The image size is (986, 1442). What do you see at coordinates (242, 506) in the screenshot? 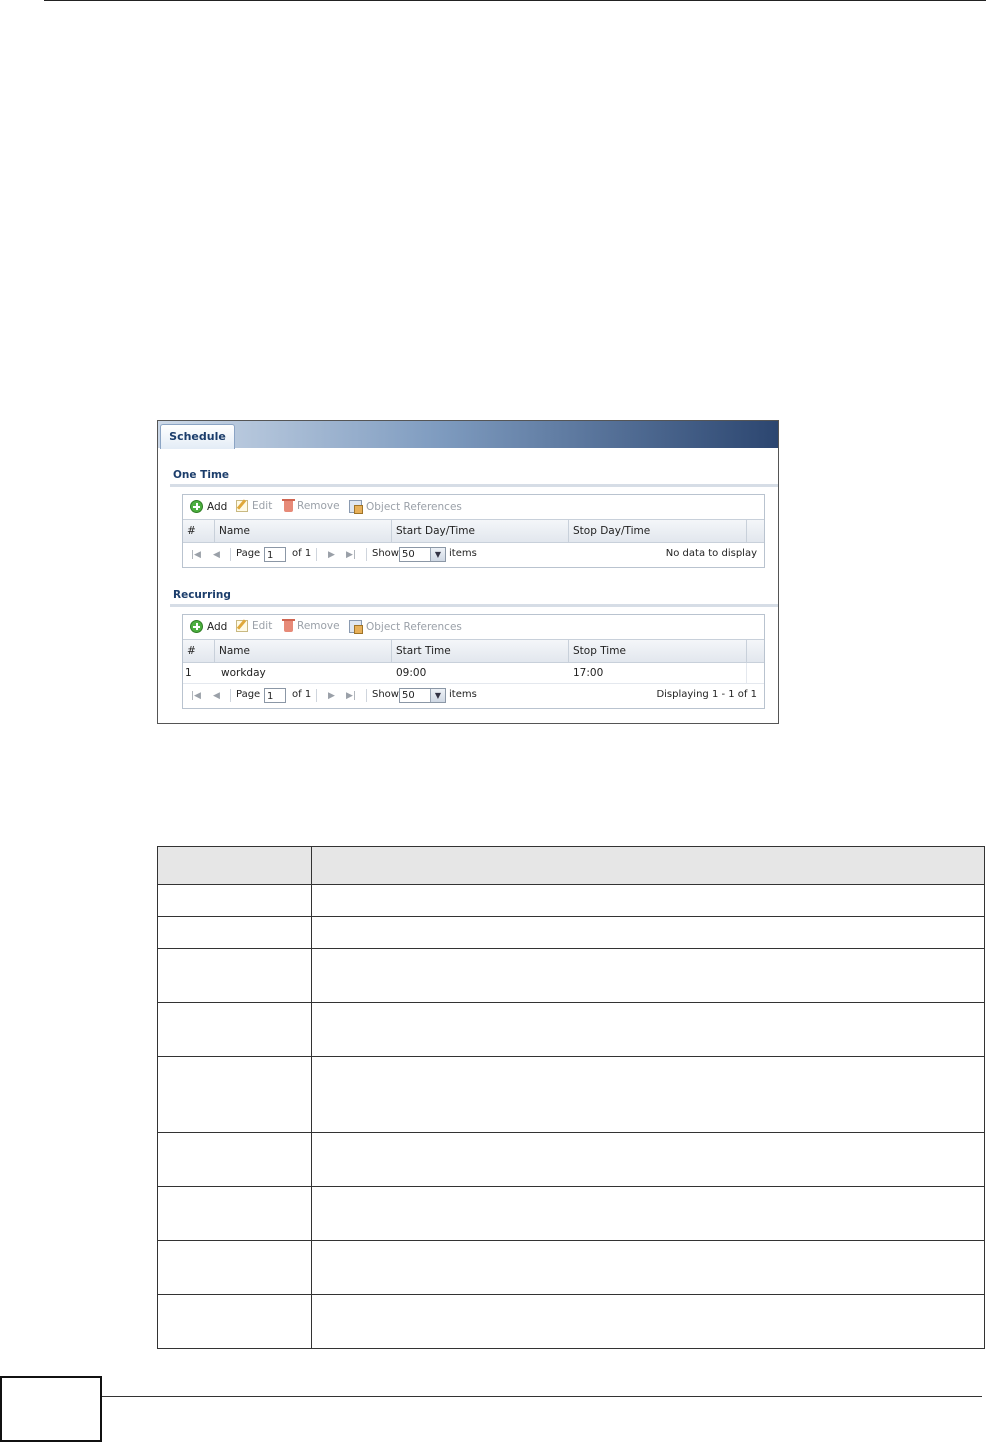
I see `edit-icon` at bounding box center [242, 506].